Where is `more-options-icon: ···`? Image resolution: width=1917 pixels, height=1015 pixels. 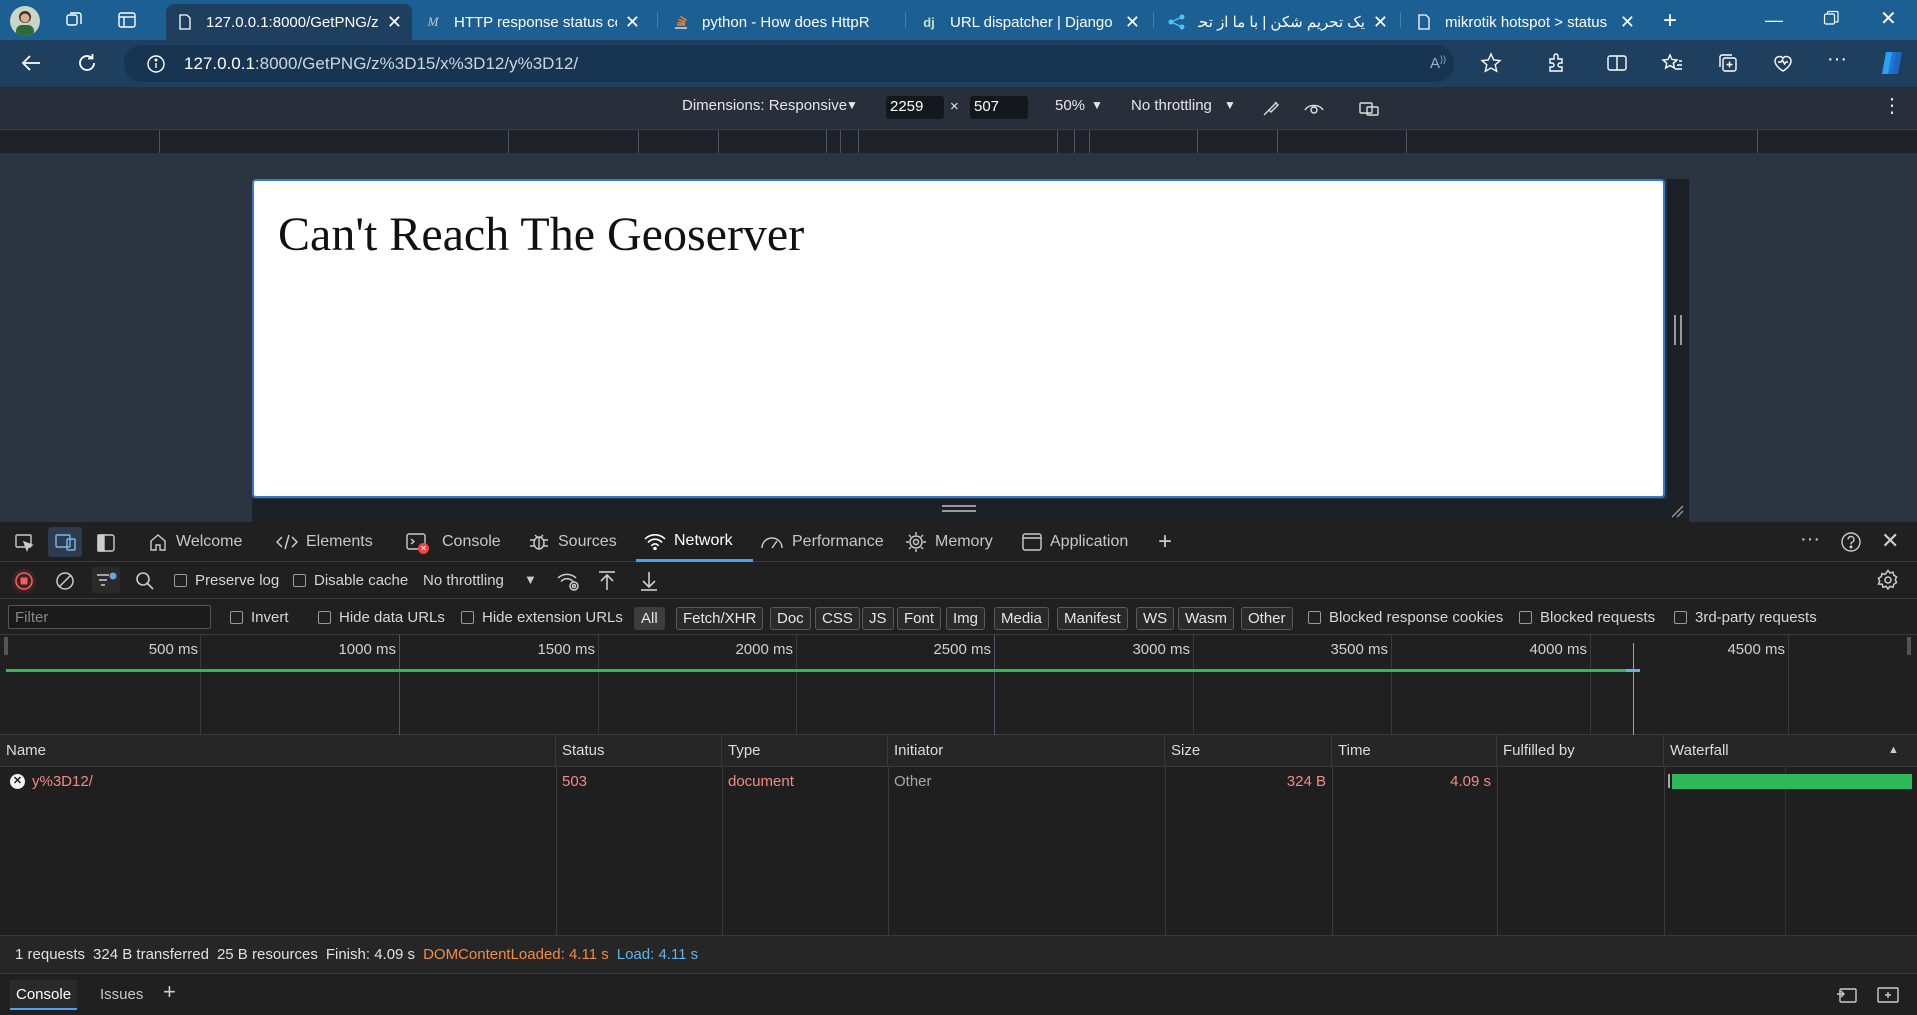
more-options-icon: ··· is located at coordinates (1810, 539).